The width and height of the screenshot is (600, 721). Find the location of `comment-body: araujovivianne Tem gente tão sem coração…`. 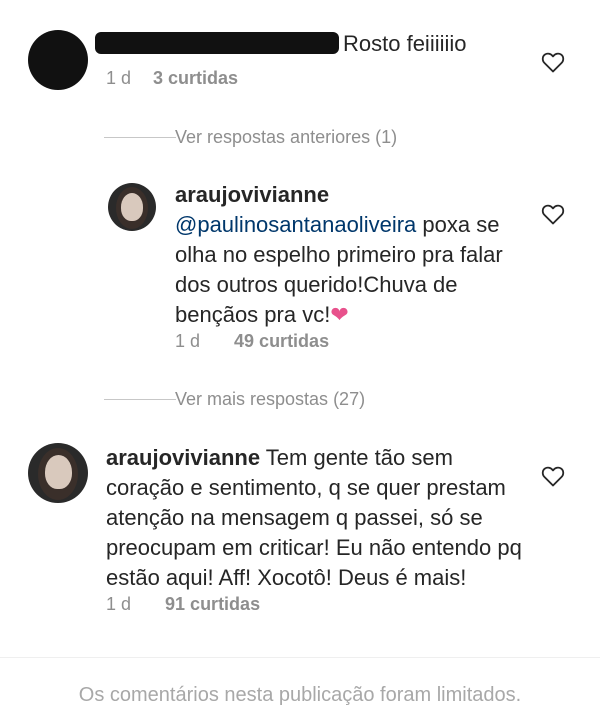

comment-body: araujovivianne Tem gente tão sem coração… is located at coordinates (316, 518).